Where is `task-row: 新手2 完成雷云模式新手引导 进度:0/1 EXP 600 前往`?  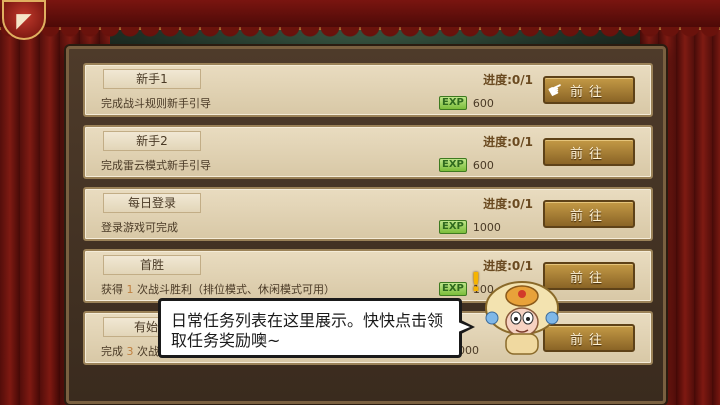 task-row: 新手2 完成雷云模式新手引导 进度:0/1 EXP 600 前往 is located at coordinates (368, 152).